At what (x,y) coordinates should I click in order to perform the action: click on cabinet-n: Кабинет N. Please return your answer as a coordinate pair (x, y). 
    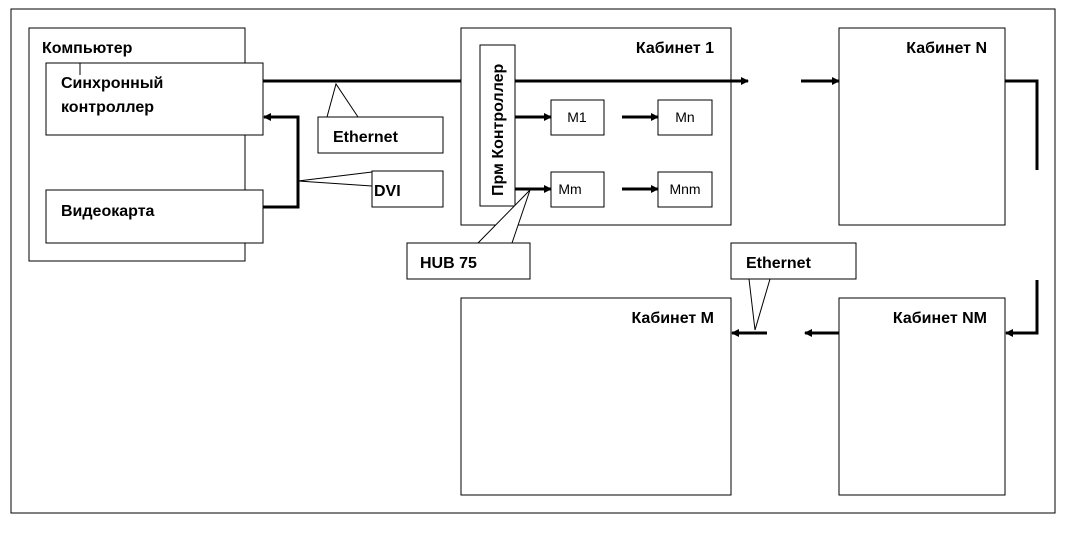
    Looking at the image, I should click on (922, 126).